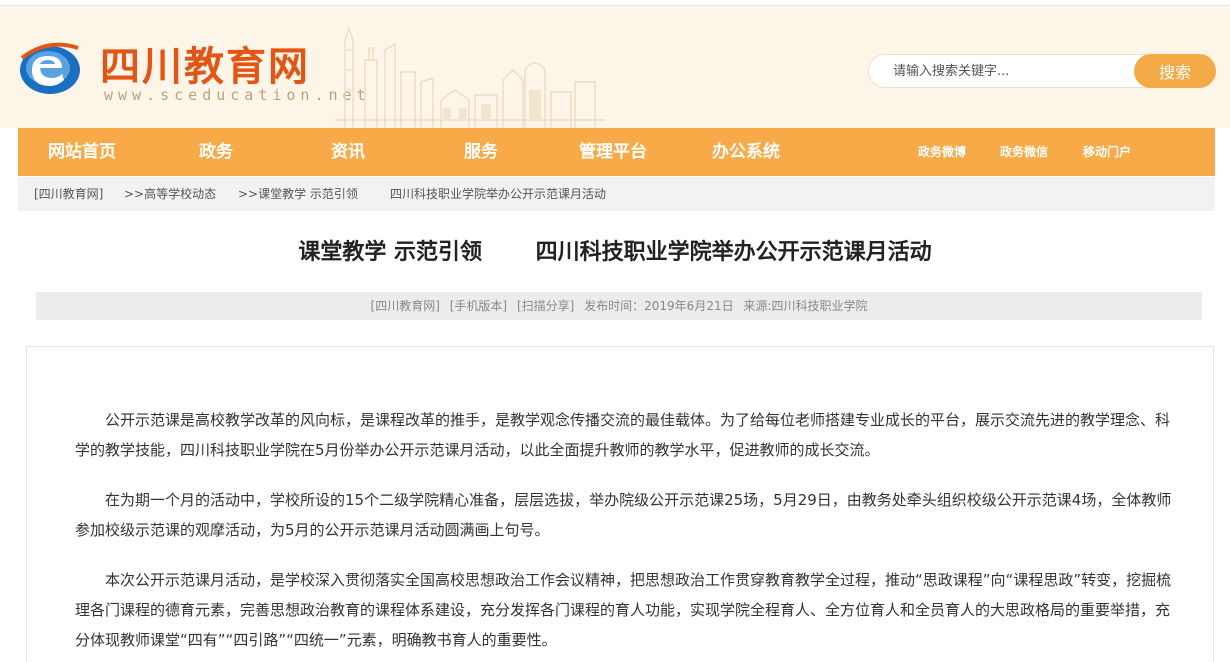 This screenshot has width=1230, height=662. I want to click on nav-home: 网站首页, so click(82, 152).